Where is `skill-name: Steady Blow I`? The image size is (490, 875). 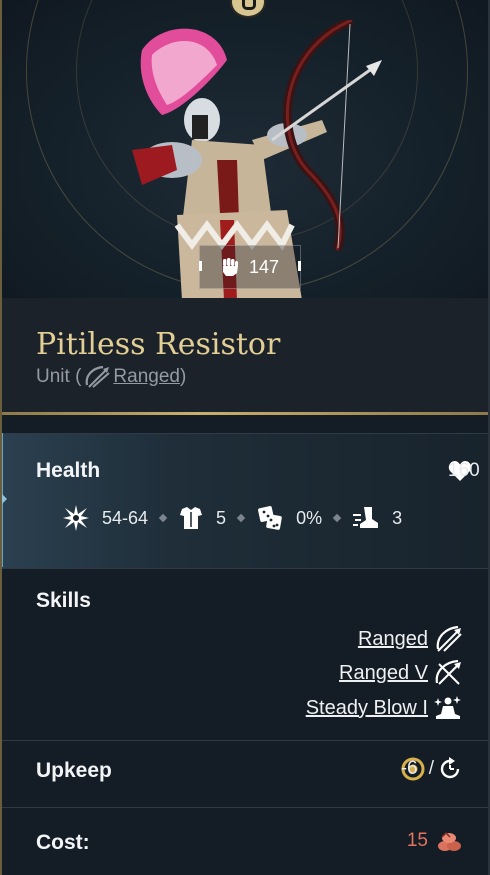
skill-name: Steady Blow I is located at coordinates (366, 707).